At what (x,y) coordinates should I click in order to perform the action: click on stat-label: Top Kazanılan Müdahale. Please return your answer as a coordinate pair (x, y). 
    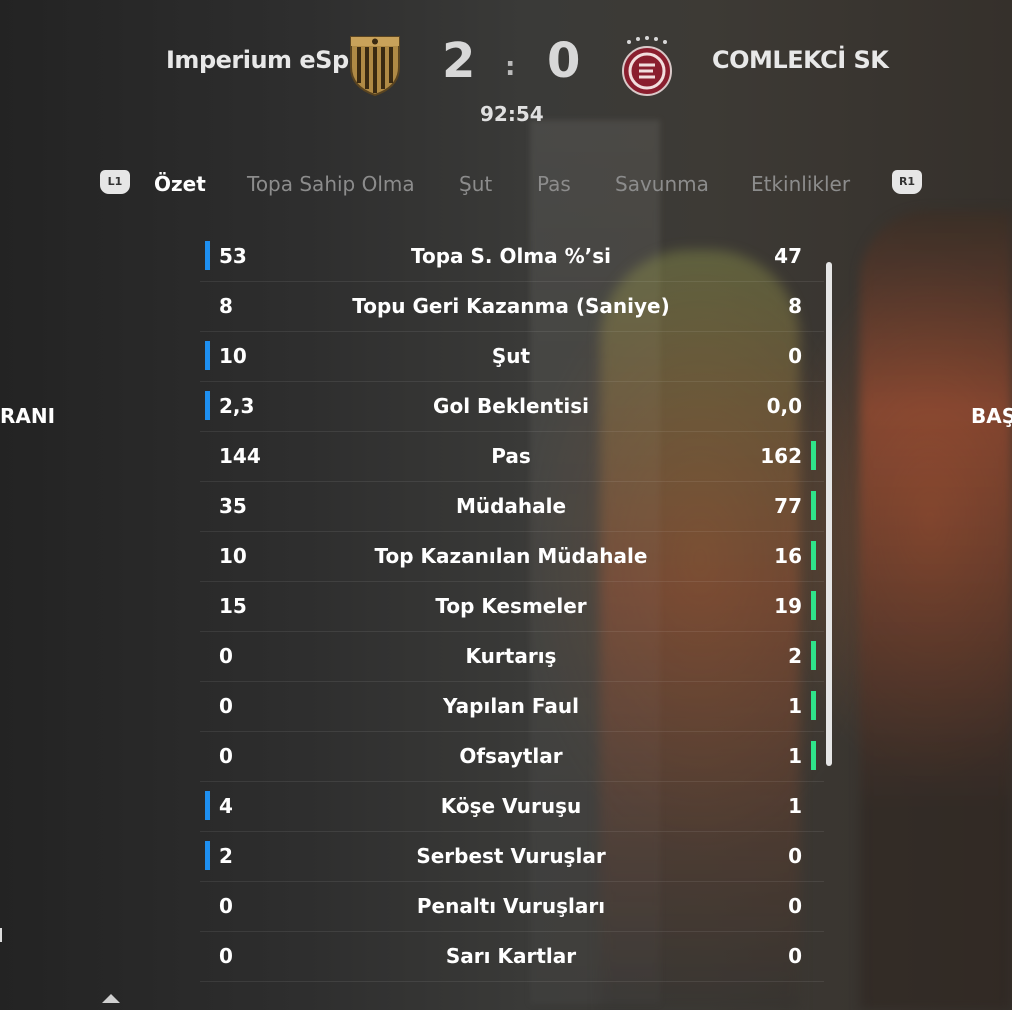
    Looking at the image, I should click on (511, 556).